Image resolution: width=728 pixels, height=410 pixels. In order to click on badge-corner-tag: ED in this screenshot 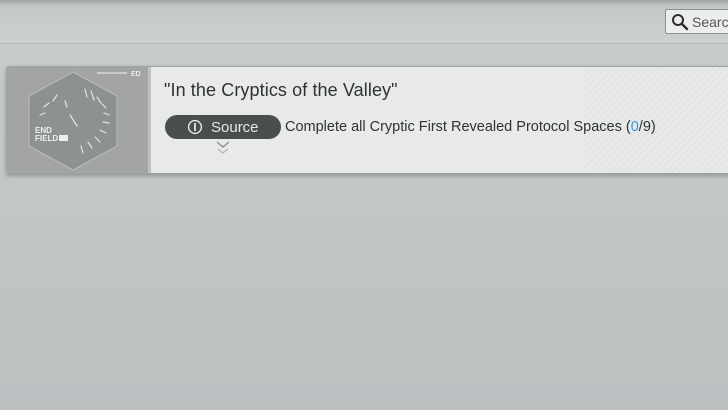, I will do `click(136, 74)`.